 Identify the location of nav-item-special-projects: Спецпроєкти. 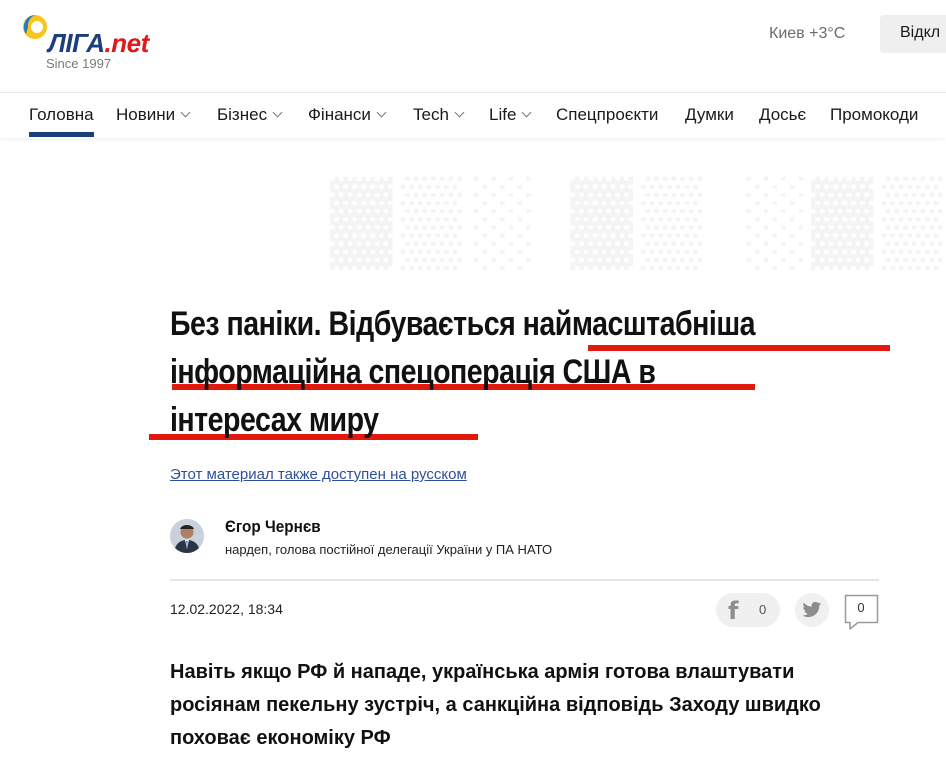
(607, 120).